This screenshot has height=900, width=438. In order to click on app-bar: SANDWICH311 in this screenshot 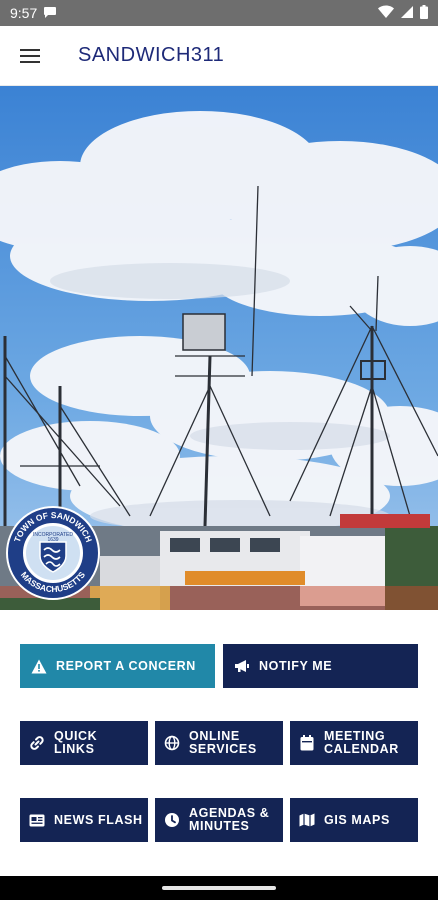, I will do `click(219, 56)`.